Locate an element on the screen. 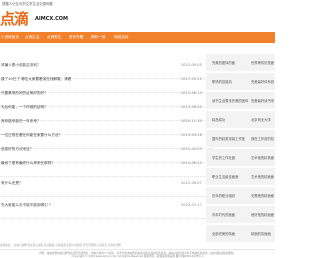 This screenshot has width=320, height=258. article-title: 信息好的方法来这？ is located at coordinates (17, 149).